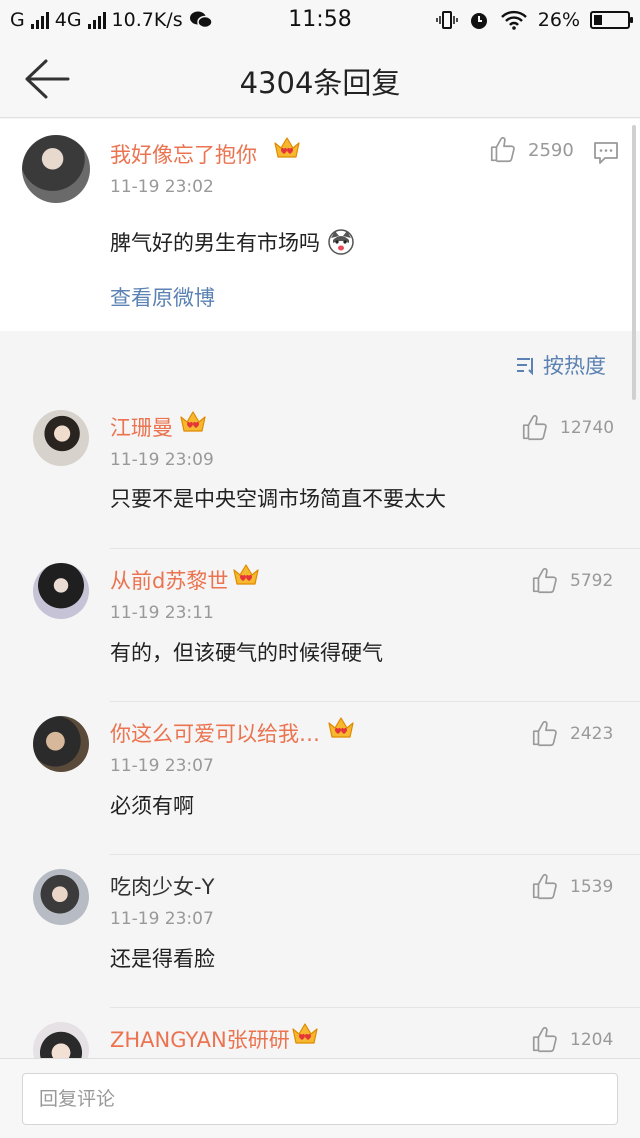 This screenshot has height=1138, width=640. I want to click on view-original-link: 查看原微博, so click(162, 297).